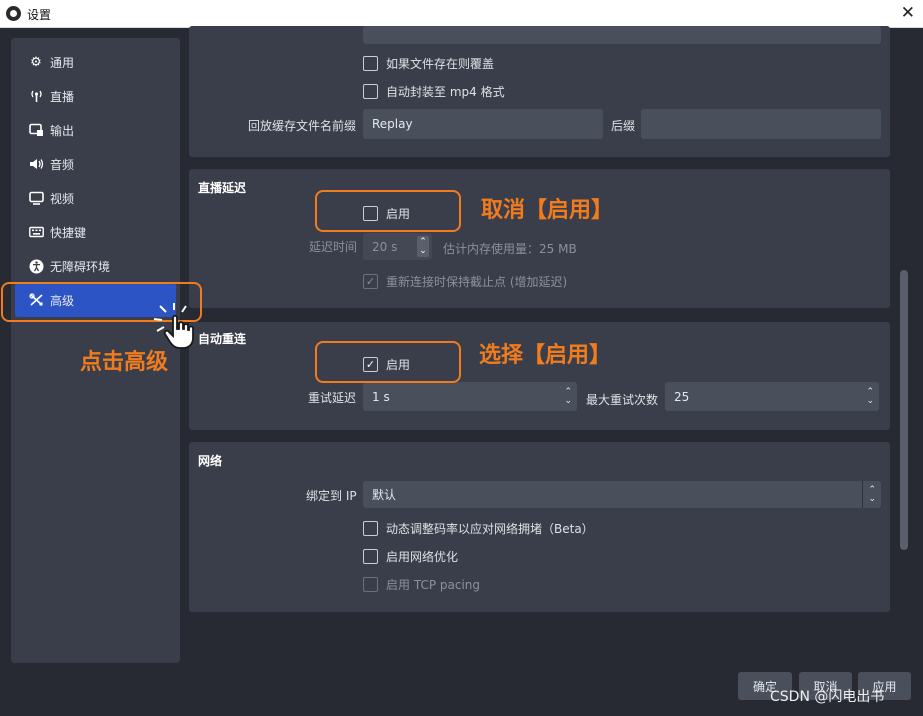 The image size is (923, 716). What do you see at coordinates (331, 496) in the screenshot?
I see `bind-ip-label: 绑定到 IP` at bounding box center [331, 496].